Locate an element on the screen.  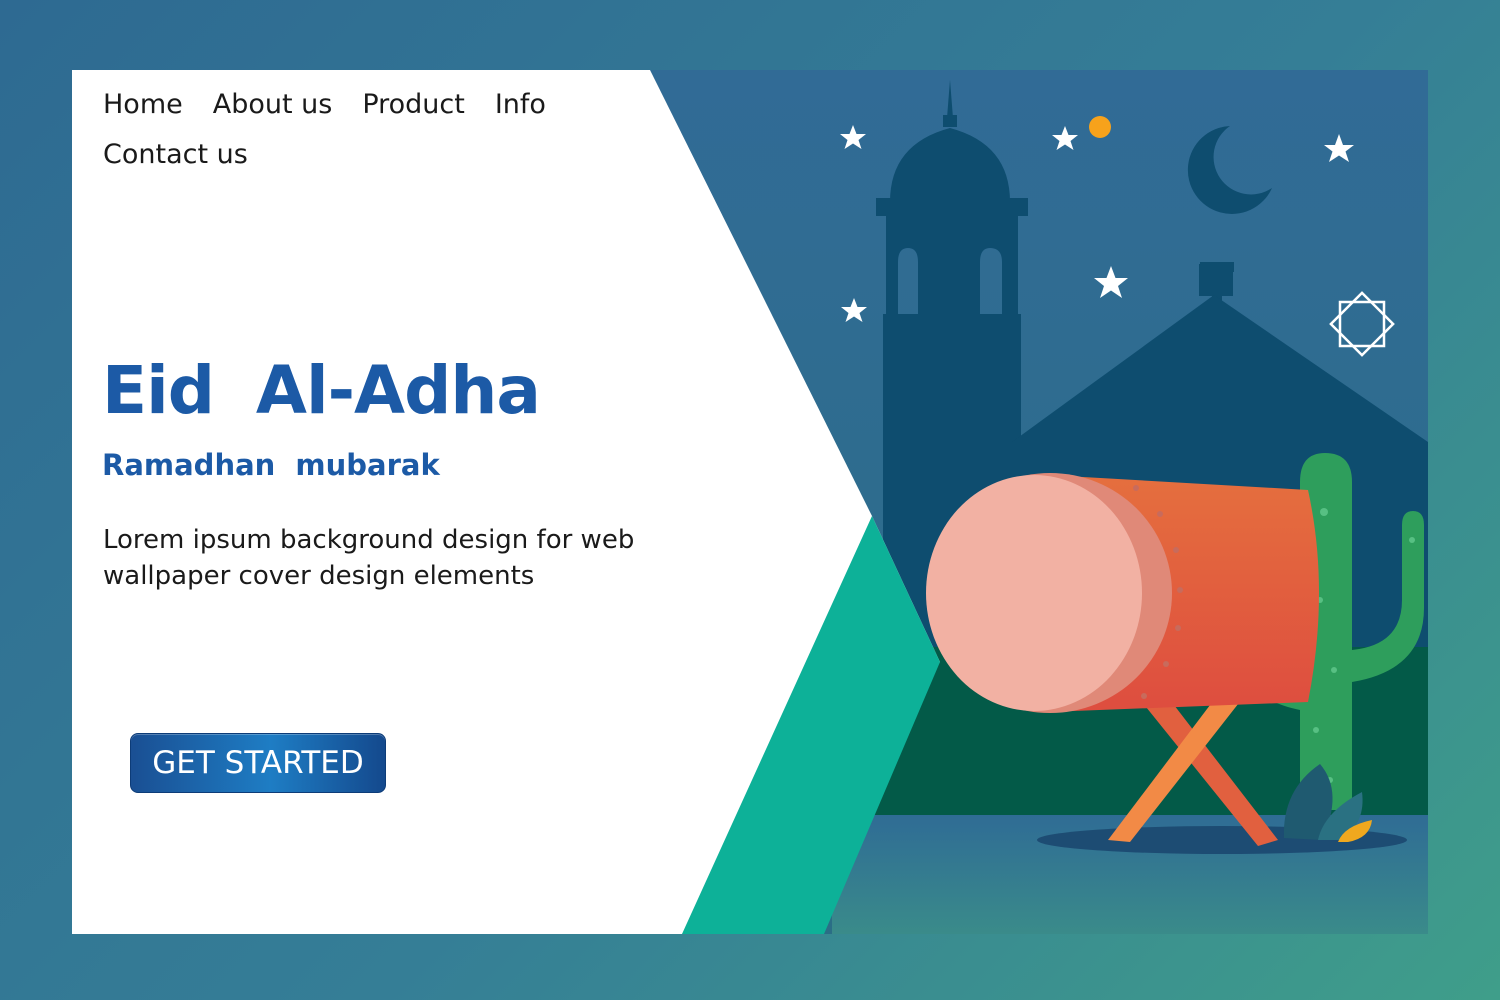
top-navigation: Home About us Product Info Contact us is located at coordinates (363, 130).